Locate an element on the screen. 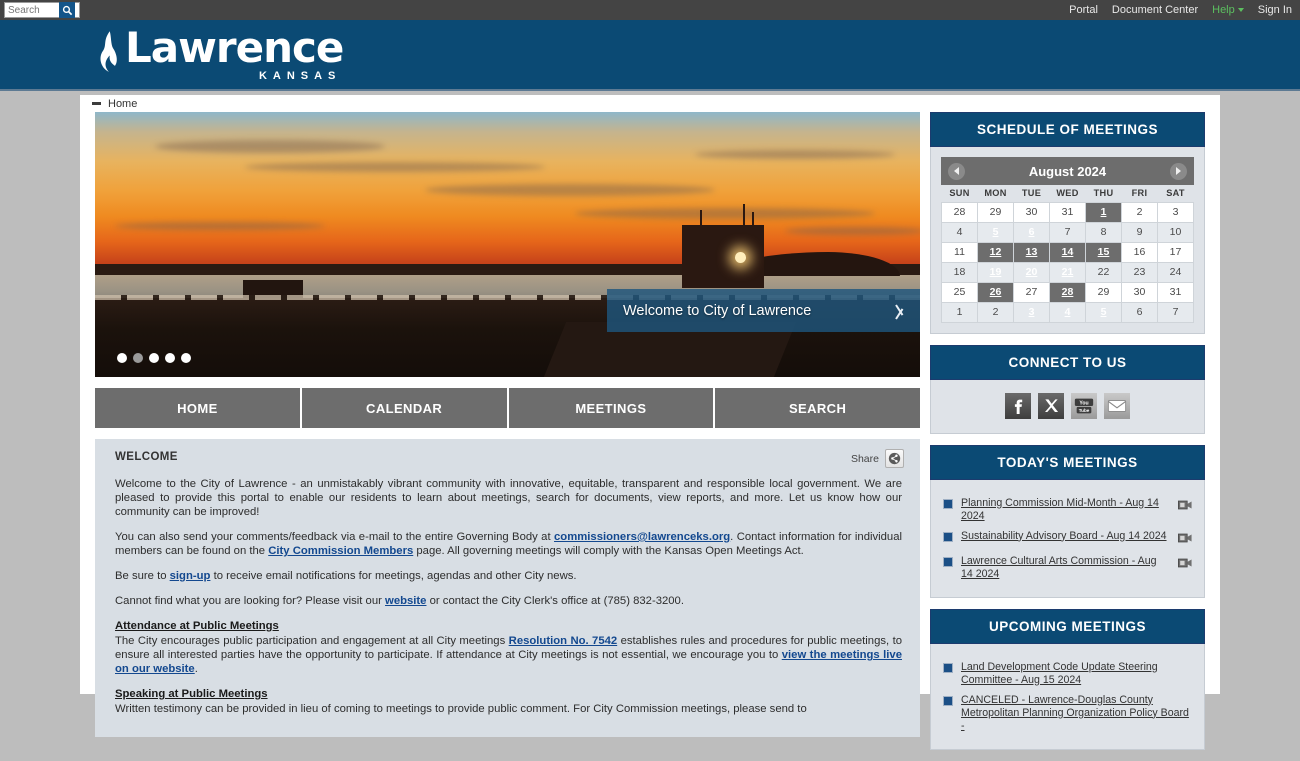  calendar-day-with-meetings: 13 is located at coordinates (1031, 252).